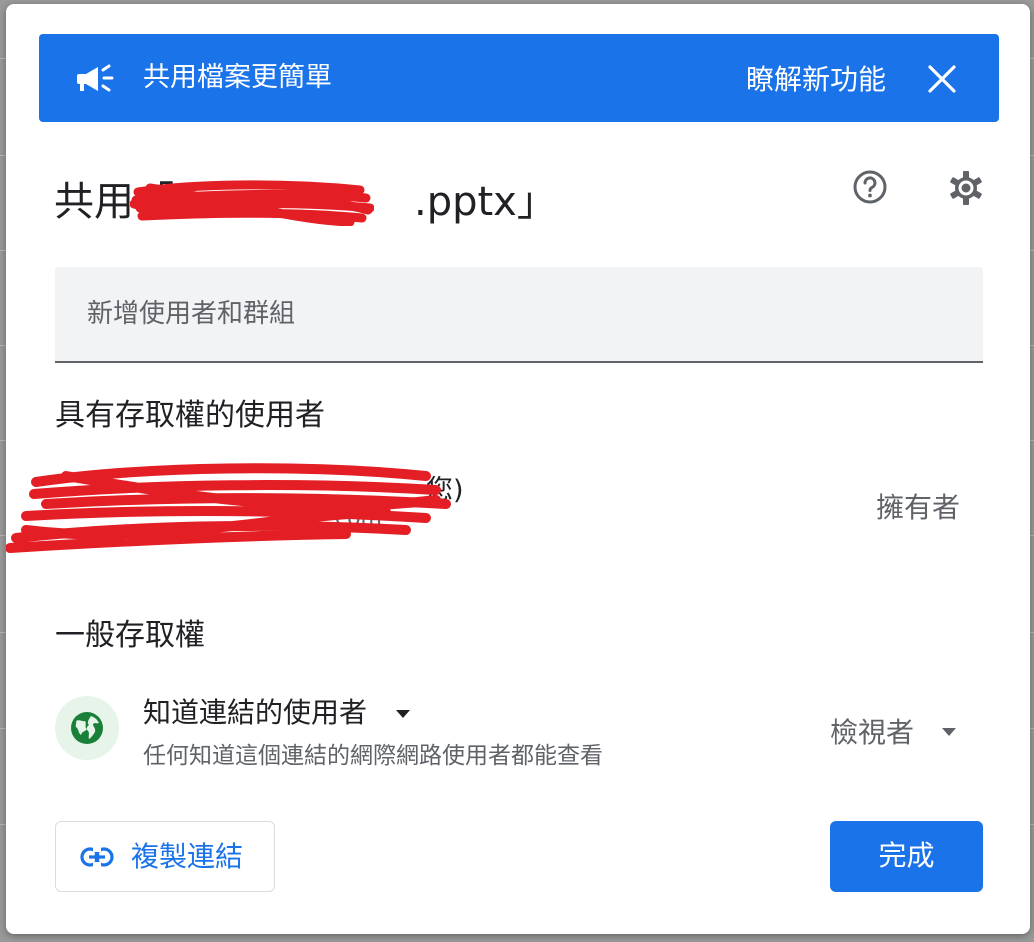 Image resolution: width=1034 pixels, height=942 pixels. Describe the element at coordinates (190, 415) in the screenshot. I see `people-with-access-heading: 具有存取權的使用者` at that location.